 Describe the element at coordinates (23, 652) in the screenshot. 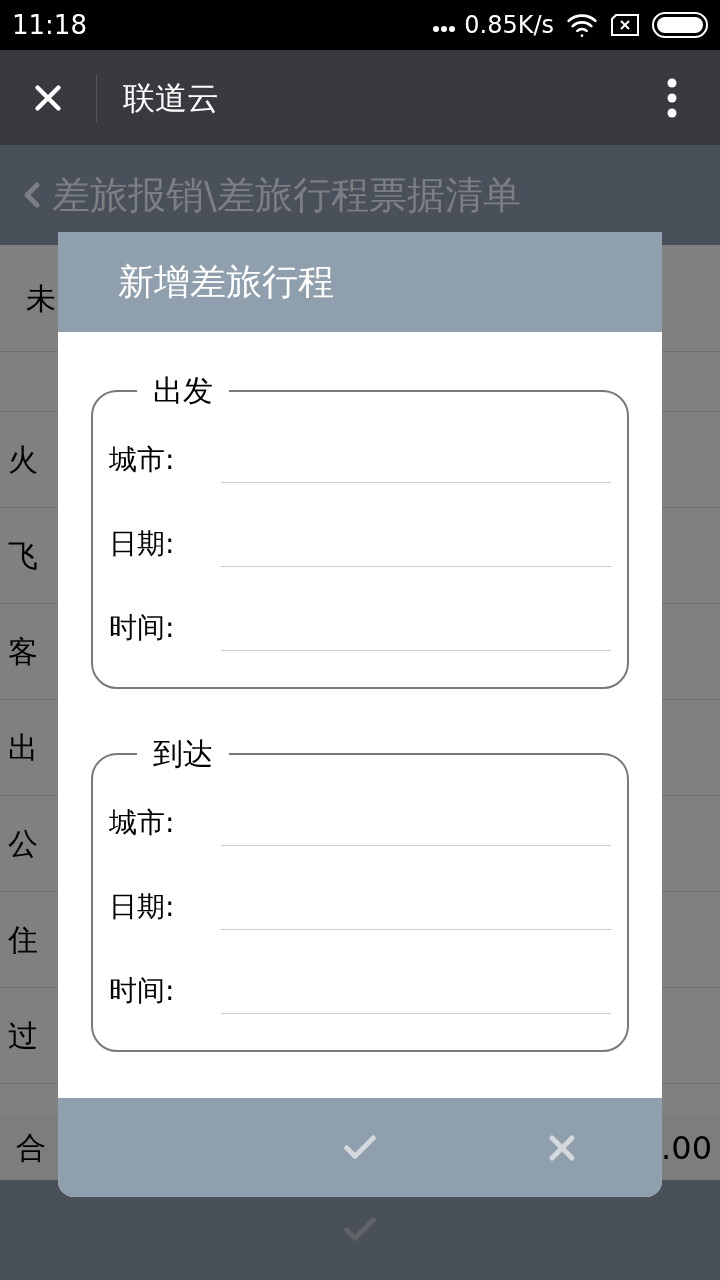

I see `row-label: 客` at that location.